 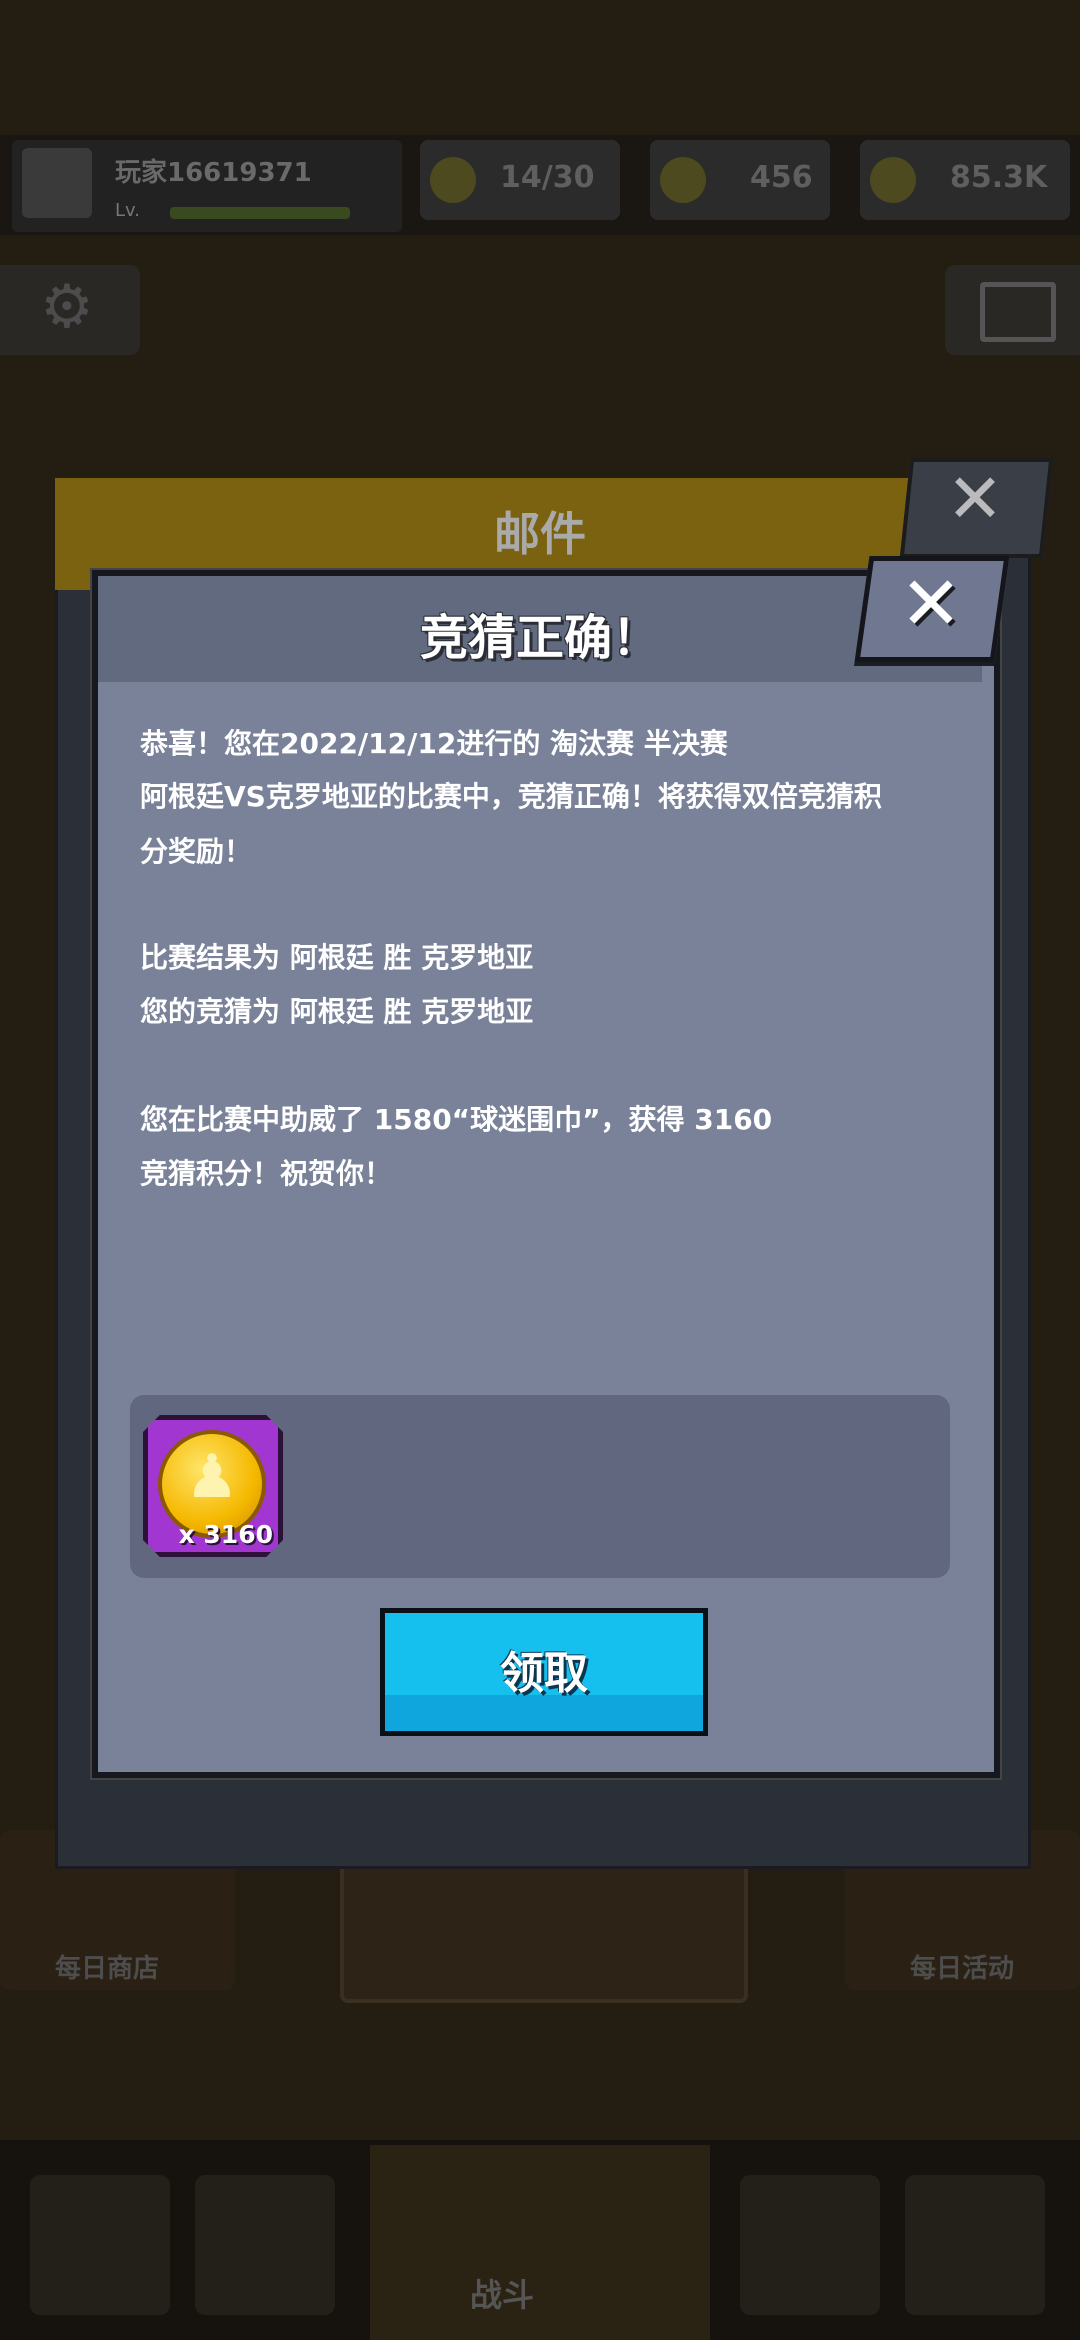 What do you see at coordinates (57, 183) in the screenshot?
I see `avatar` at bounding box center [57, 183].